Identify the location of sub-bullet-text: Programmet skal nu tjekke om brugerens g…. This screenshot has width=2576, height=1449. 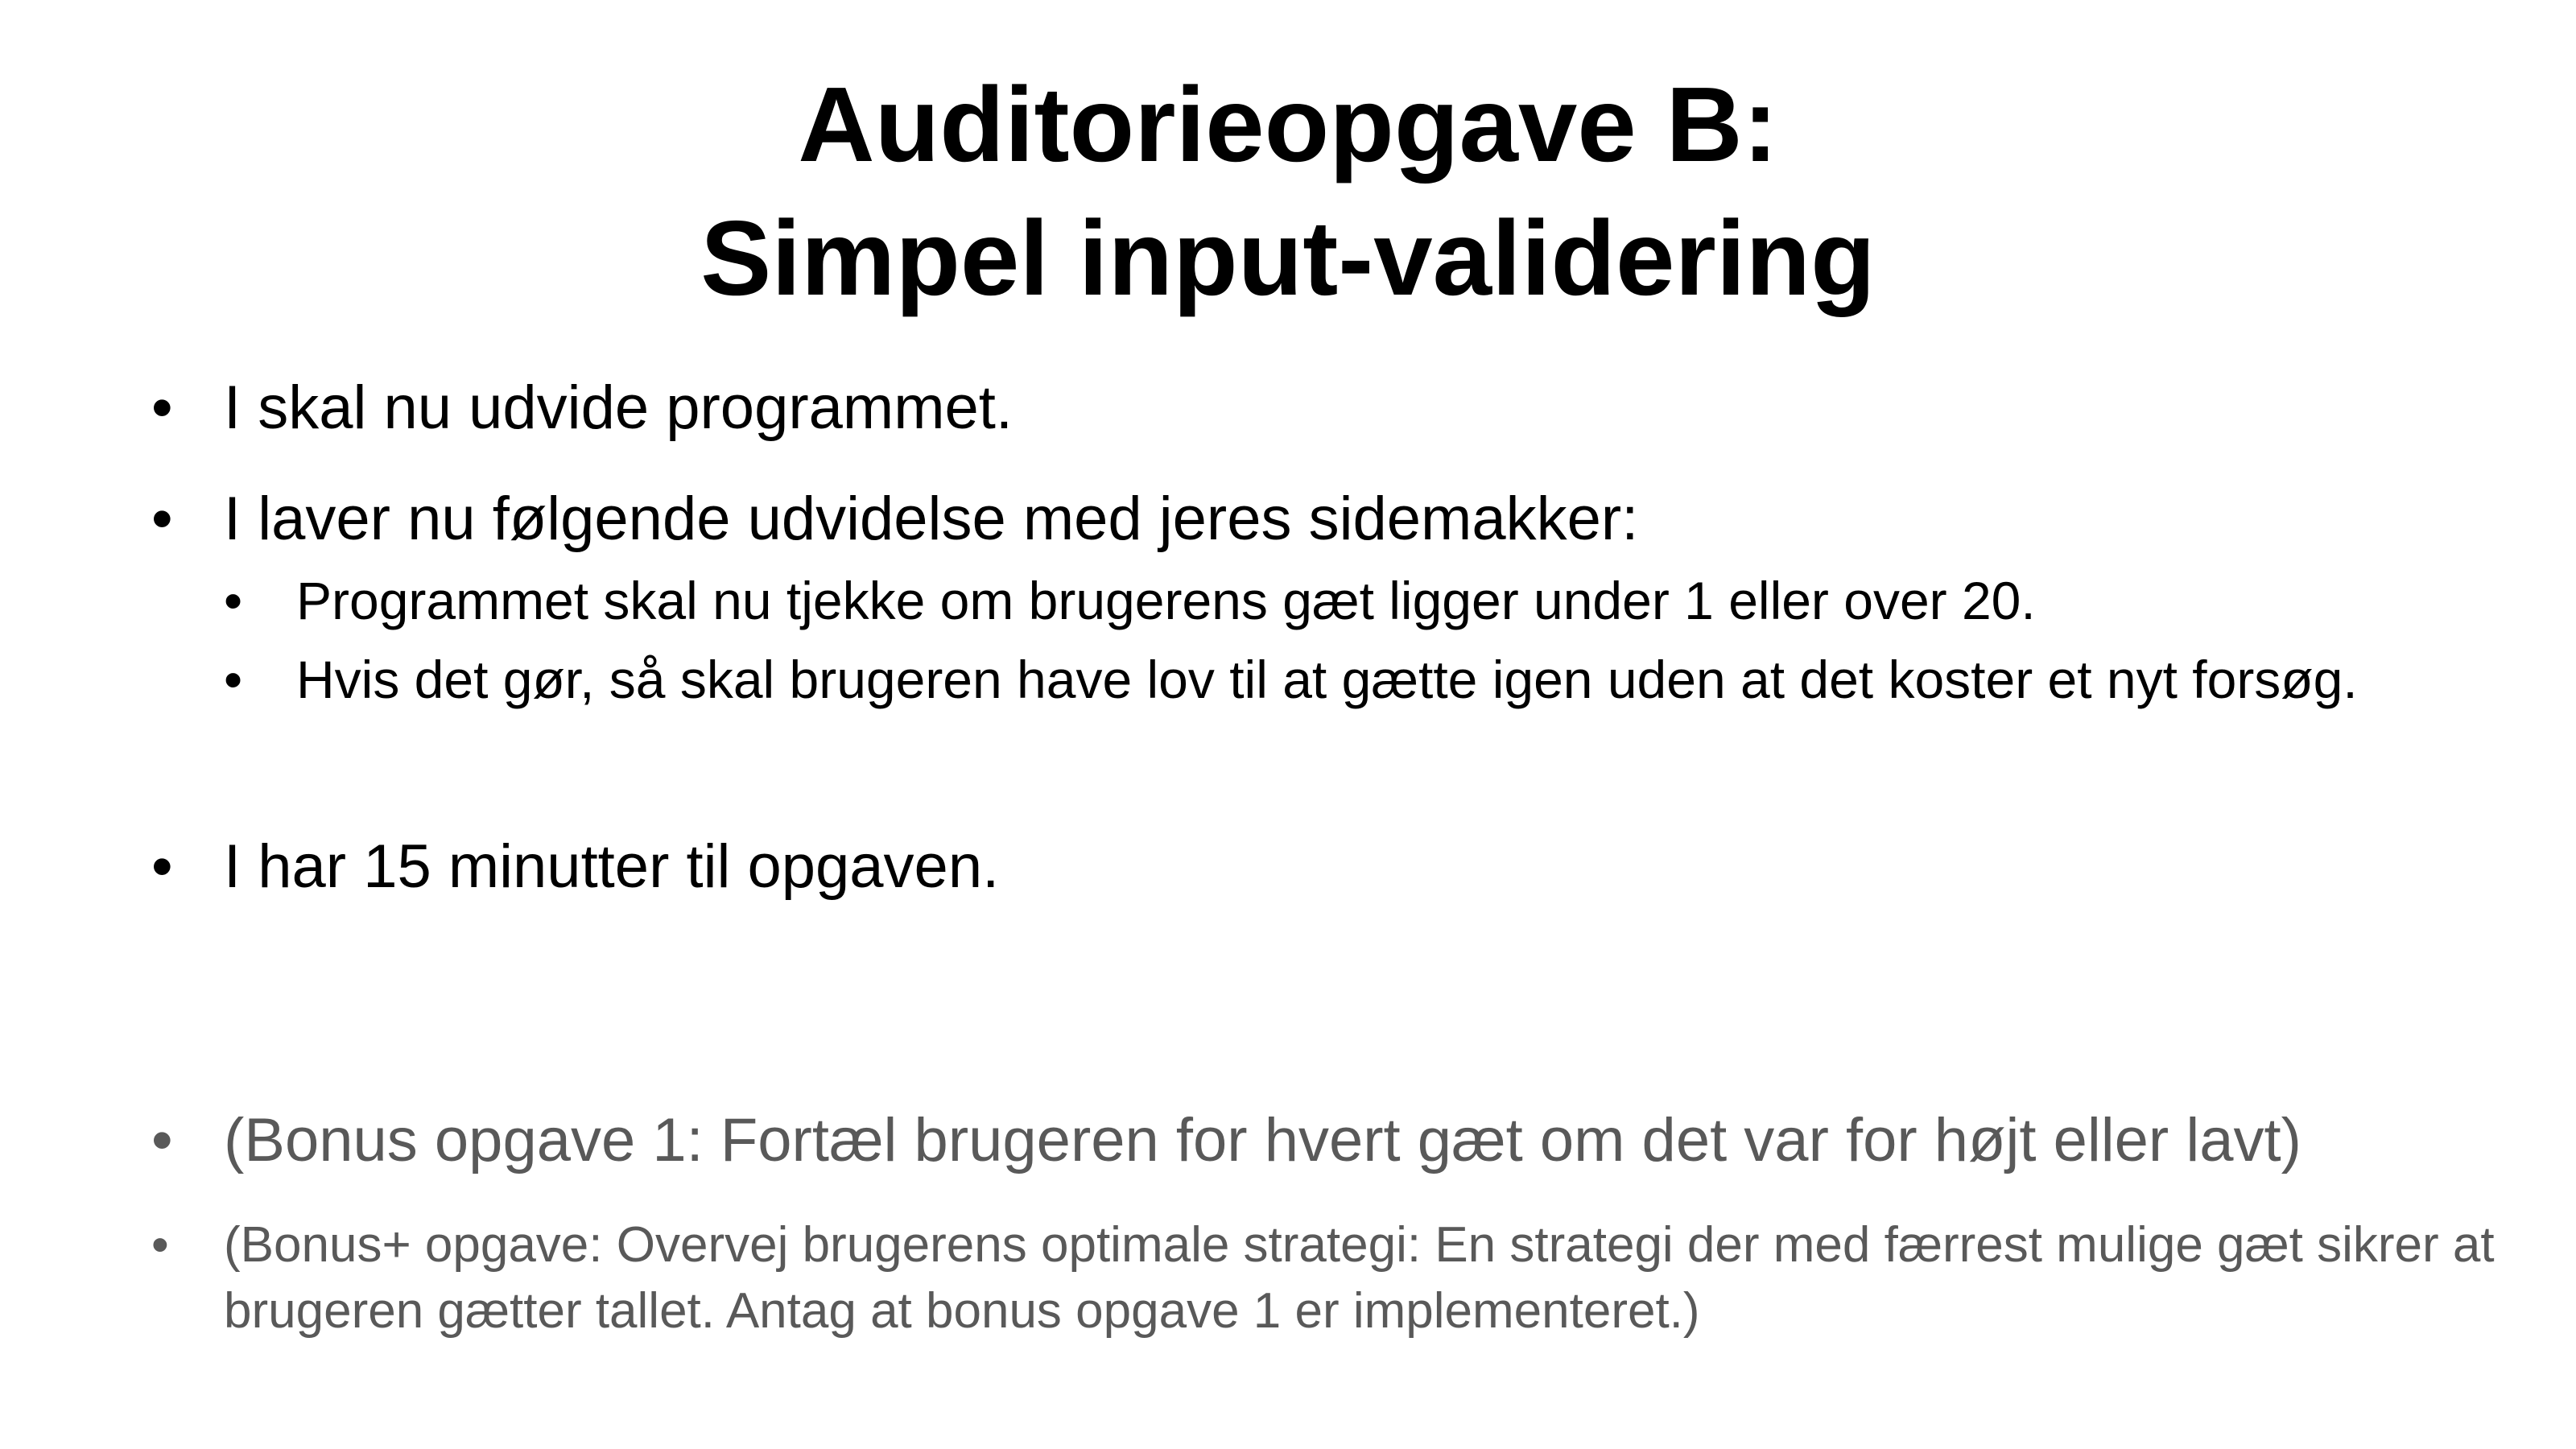
(1166, 600).